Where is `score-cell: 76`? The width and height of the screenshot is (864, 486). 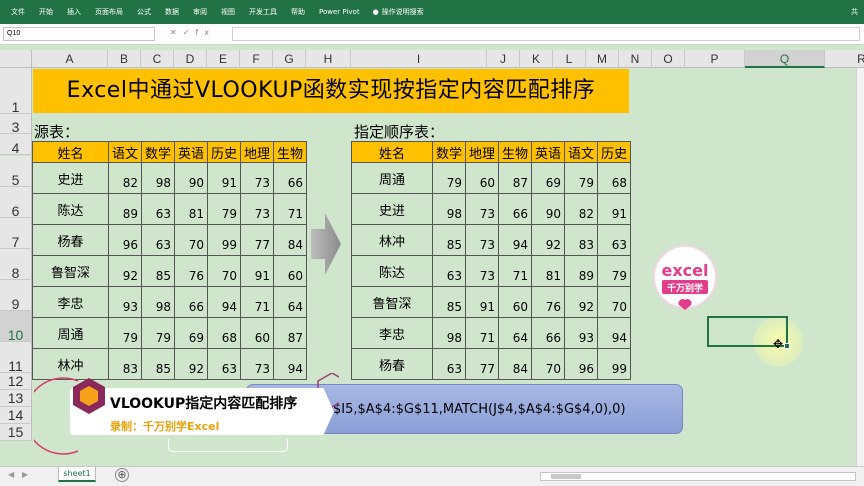
score-cell: 76 is located at coordinates (548, 302).